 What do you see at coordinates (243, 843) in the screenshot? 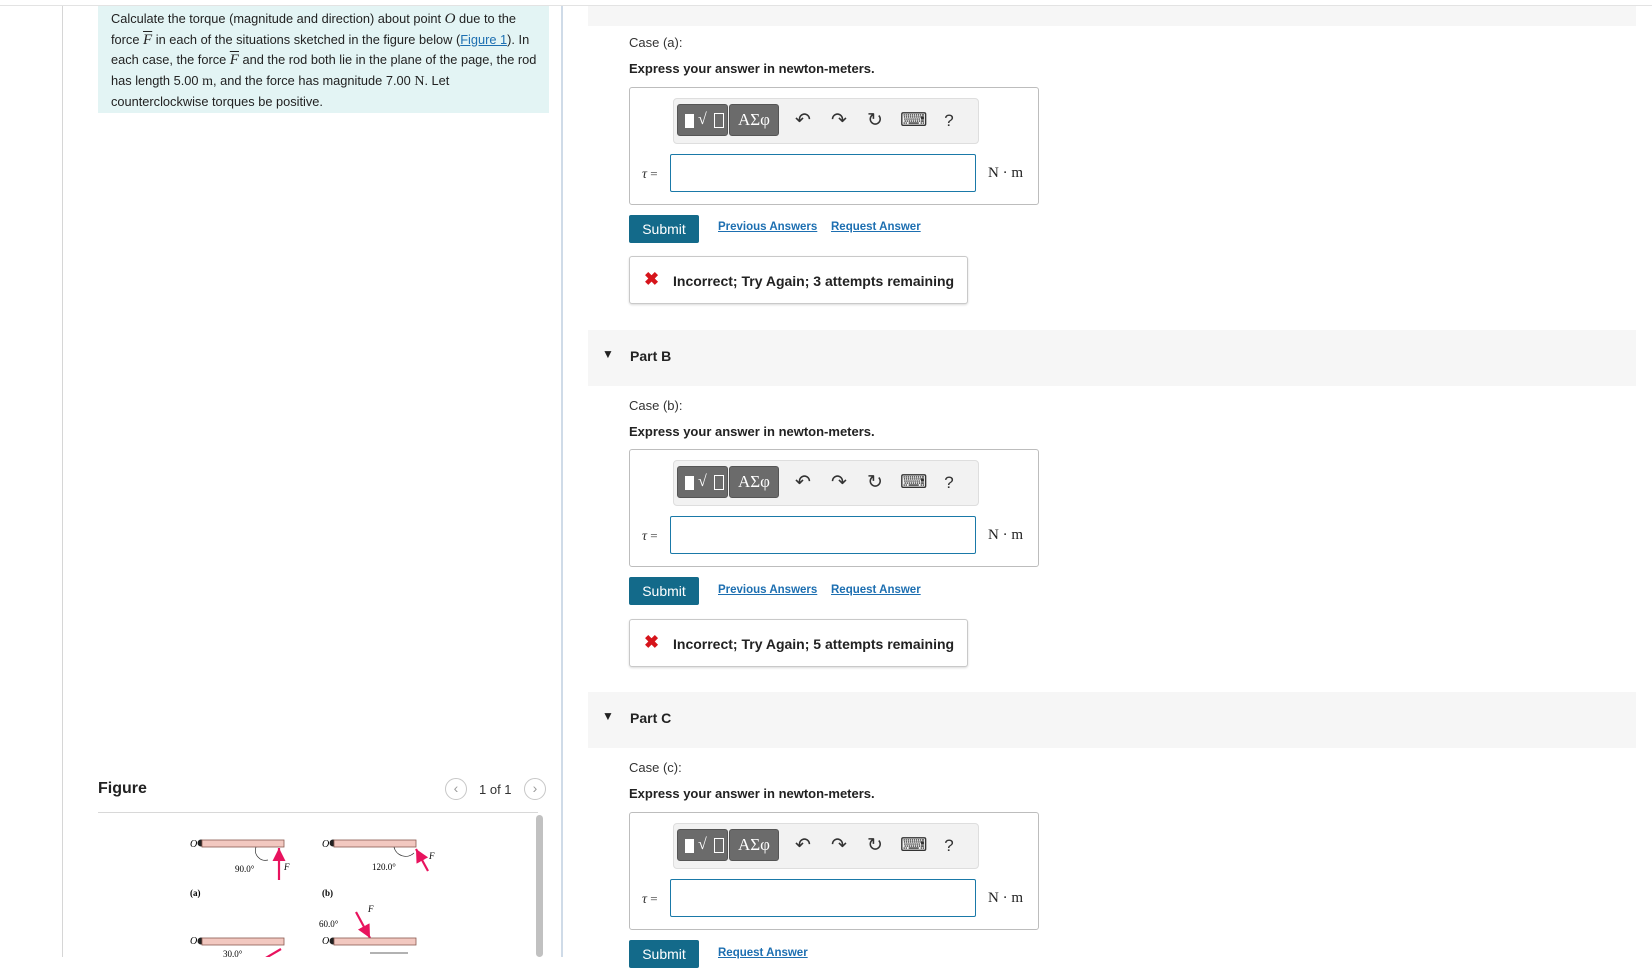
I see `rod-a` at bounding box center [243, 843].